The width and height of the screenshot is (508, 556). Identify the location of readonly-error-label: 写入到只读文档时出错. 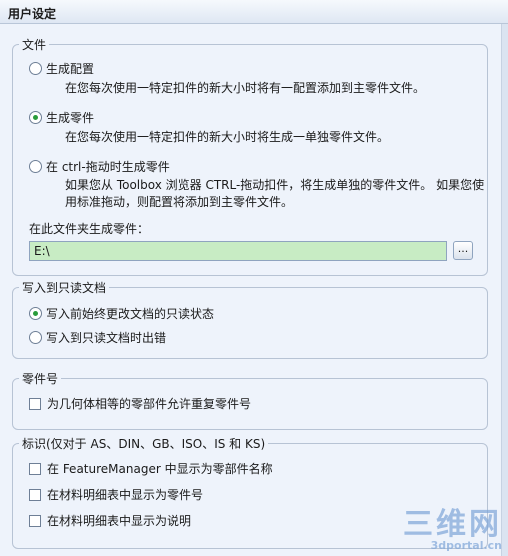
(106, 338).